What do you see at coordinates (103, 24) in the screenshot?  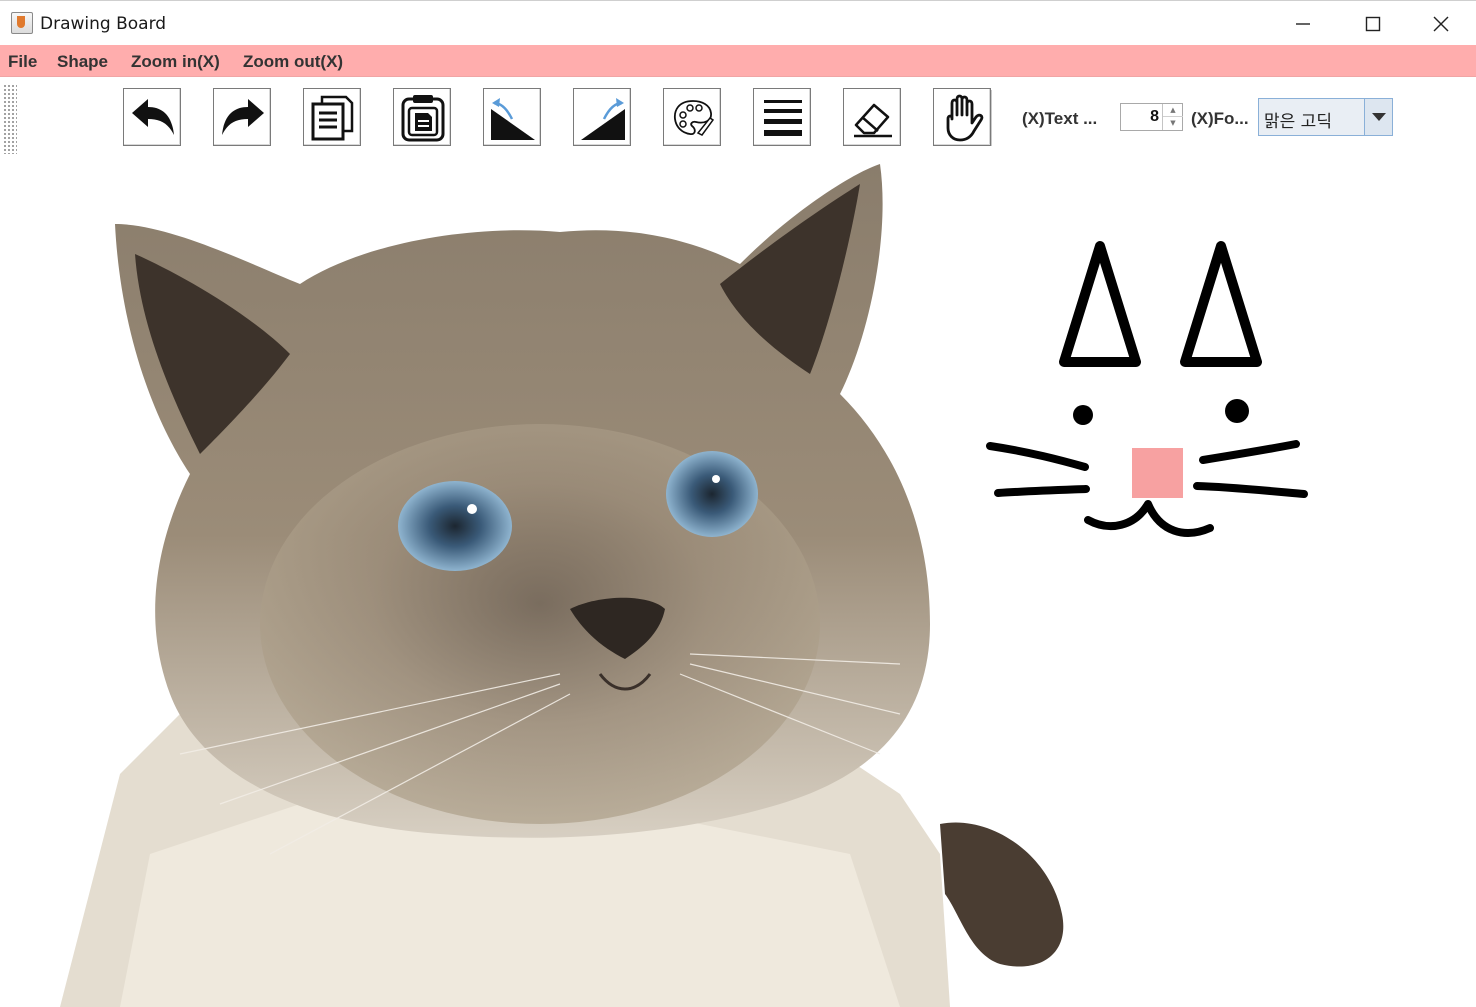 I see `window-title: Drawing Board` at bounding box center [103, 24].